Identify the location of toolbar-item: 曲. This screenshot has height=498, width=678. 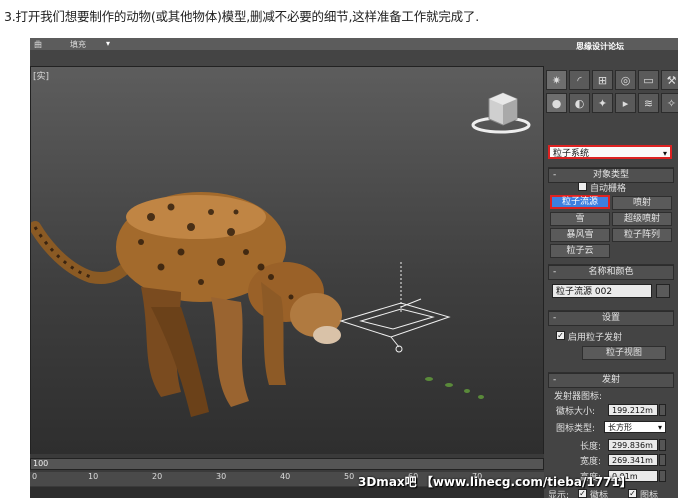
(38, 44).